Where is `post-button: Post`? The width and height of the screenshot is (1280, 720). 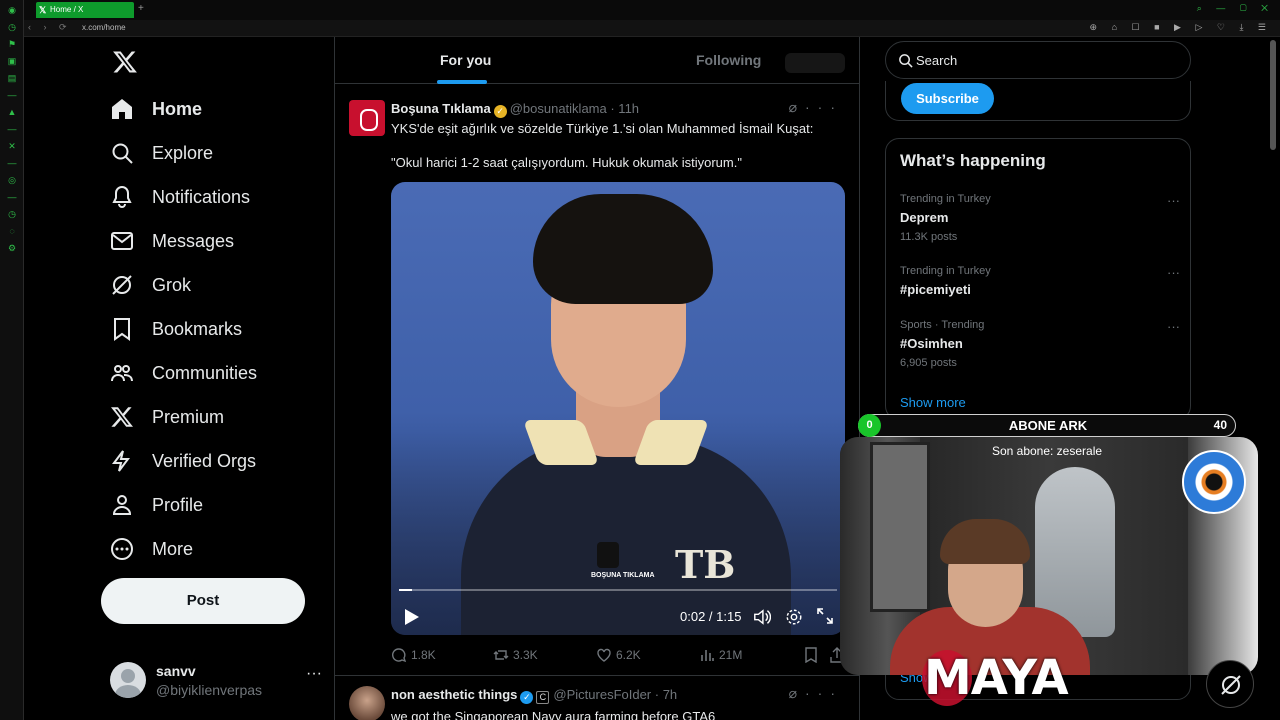 post-button: Post is located at coordinates (203, 601).